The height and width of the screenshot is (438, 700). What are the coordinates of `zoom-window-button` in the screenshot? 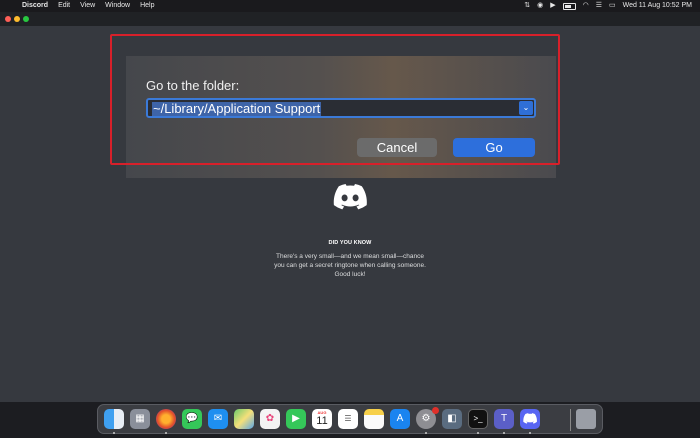 It's located at (26, 19).